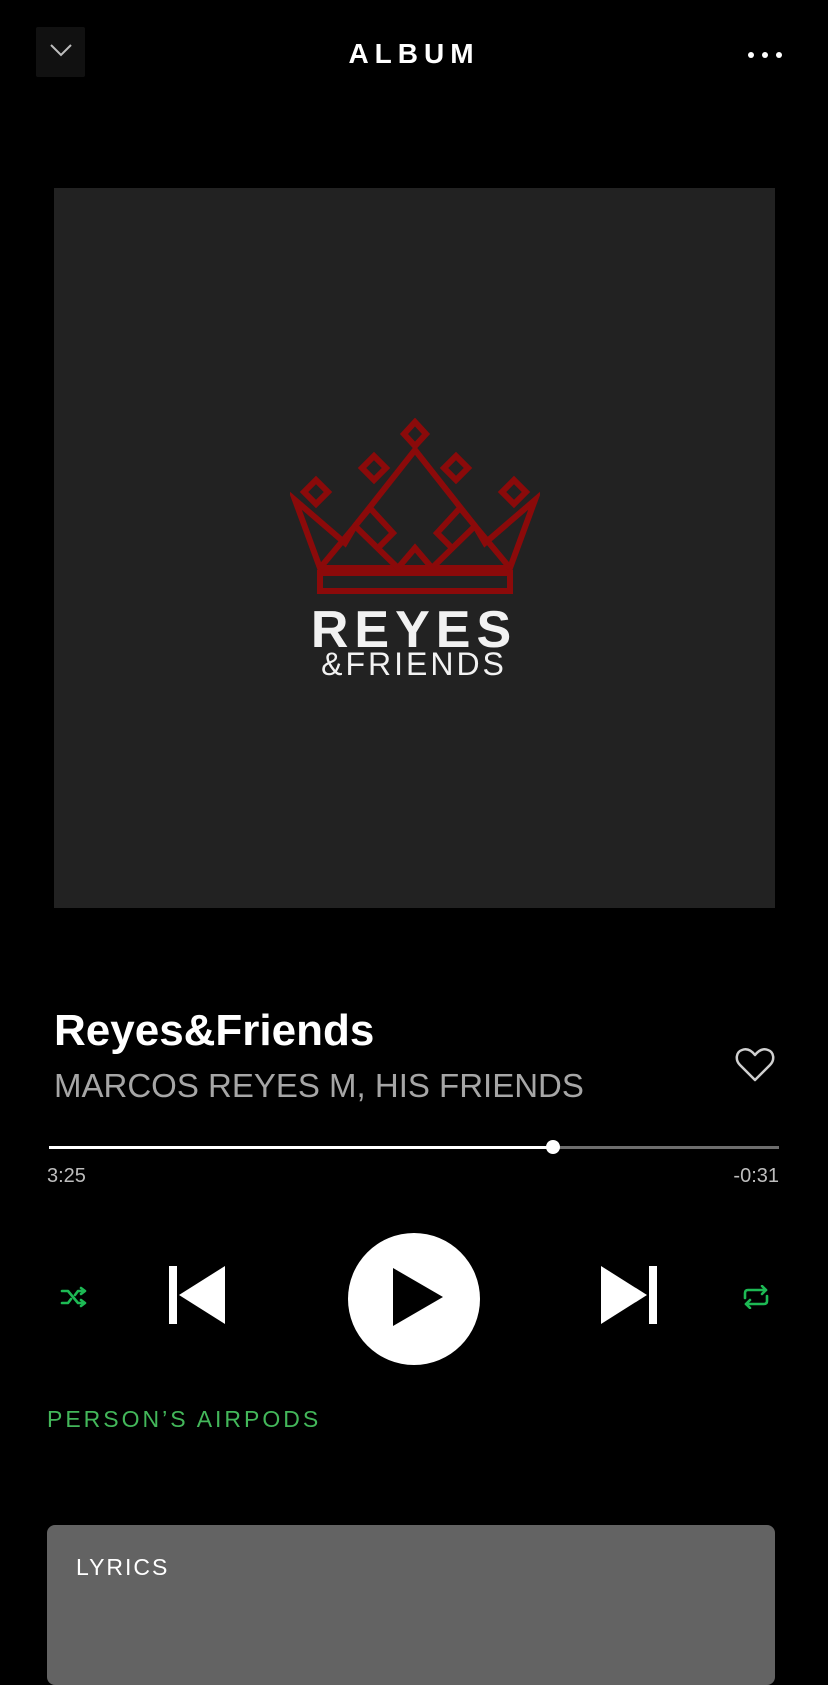 The image size is (828, 1685). I want to click on skip-next-icon, so click(629, 1297).